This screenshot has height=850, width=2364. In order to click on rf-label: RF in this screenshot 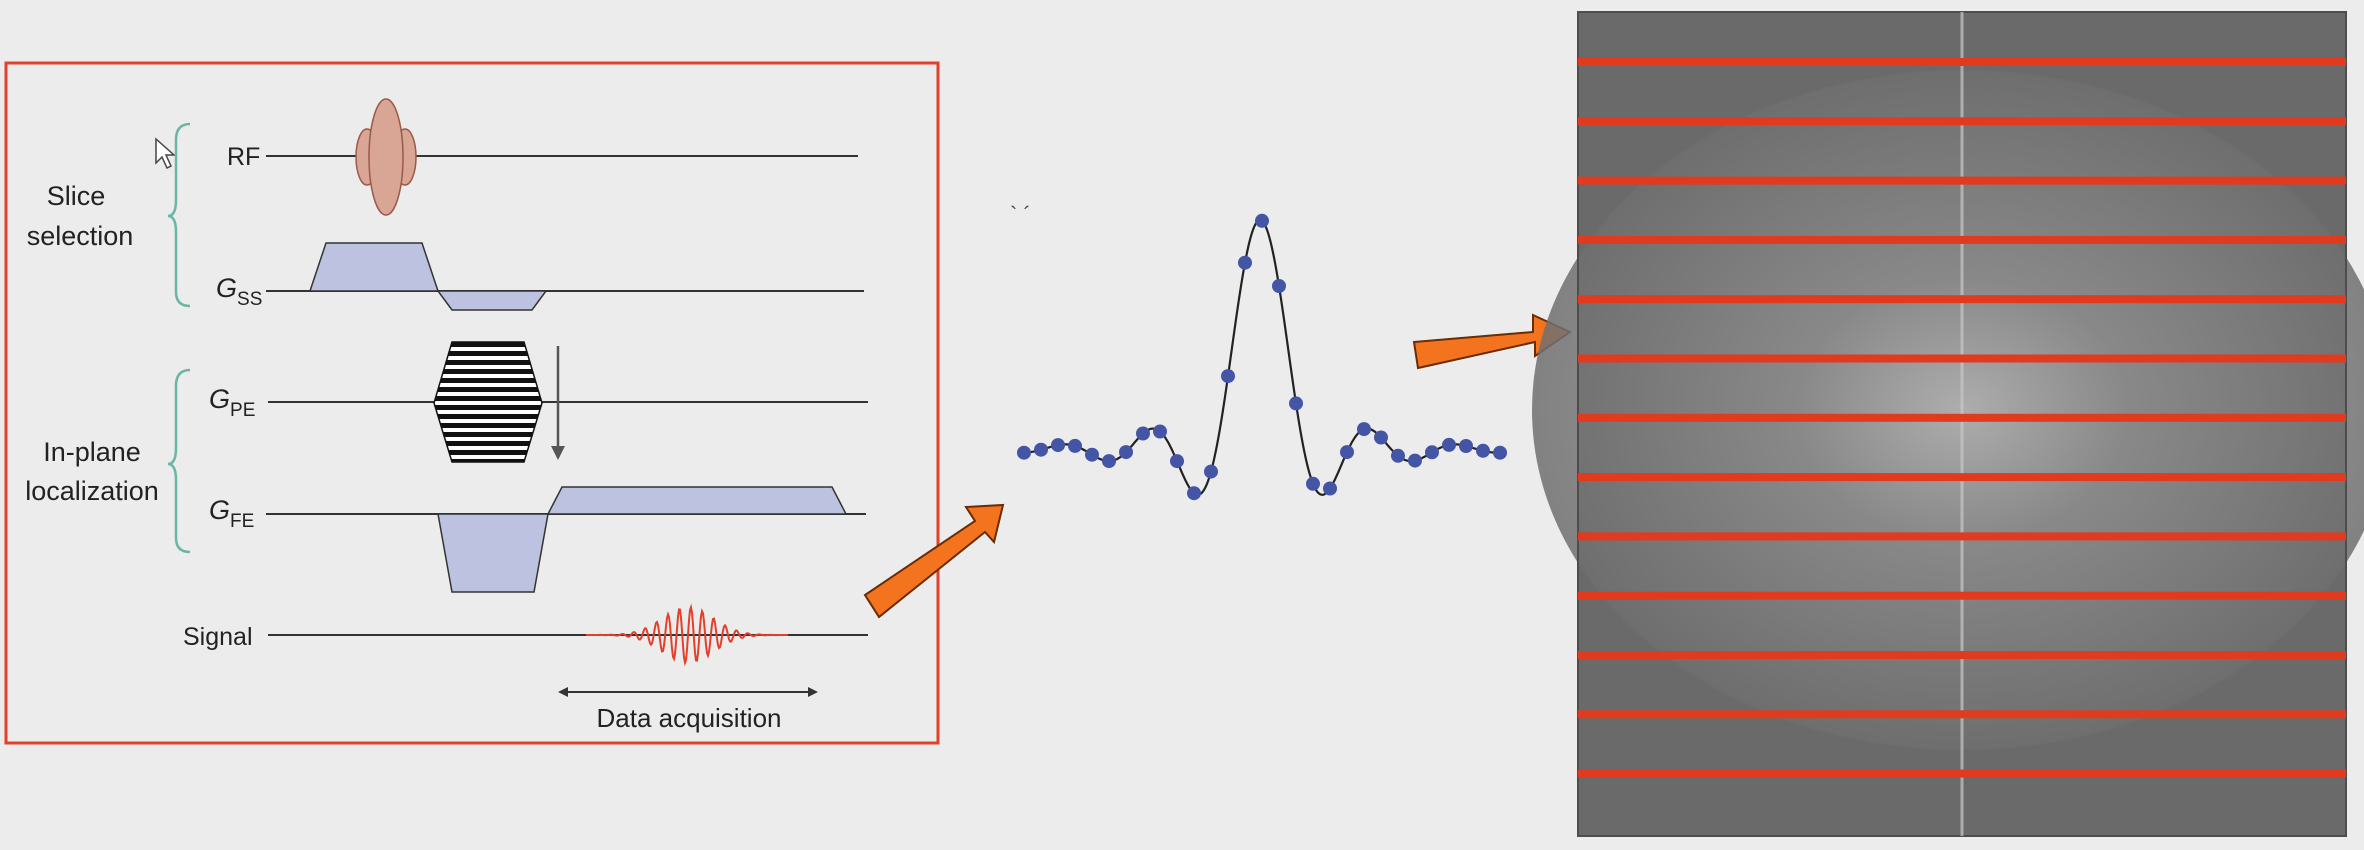, I will do `click(243, 157)`.